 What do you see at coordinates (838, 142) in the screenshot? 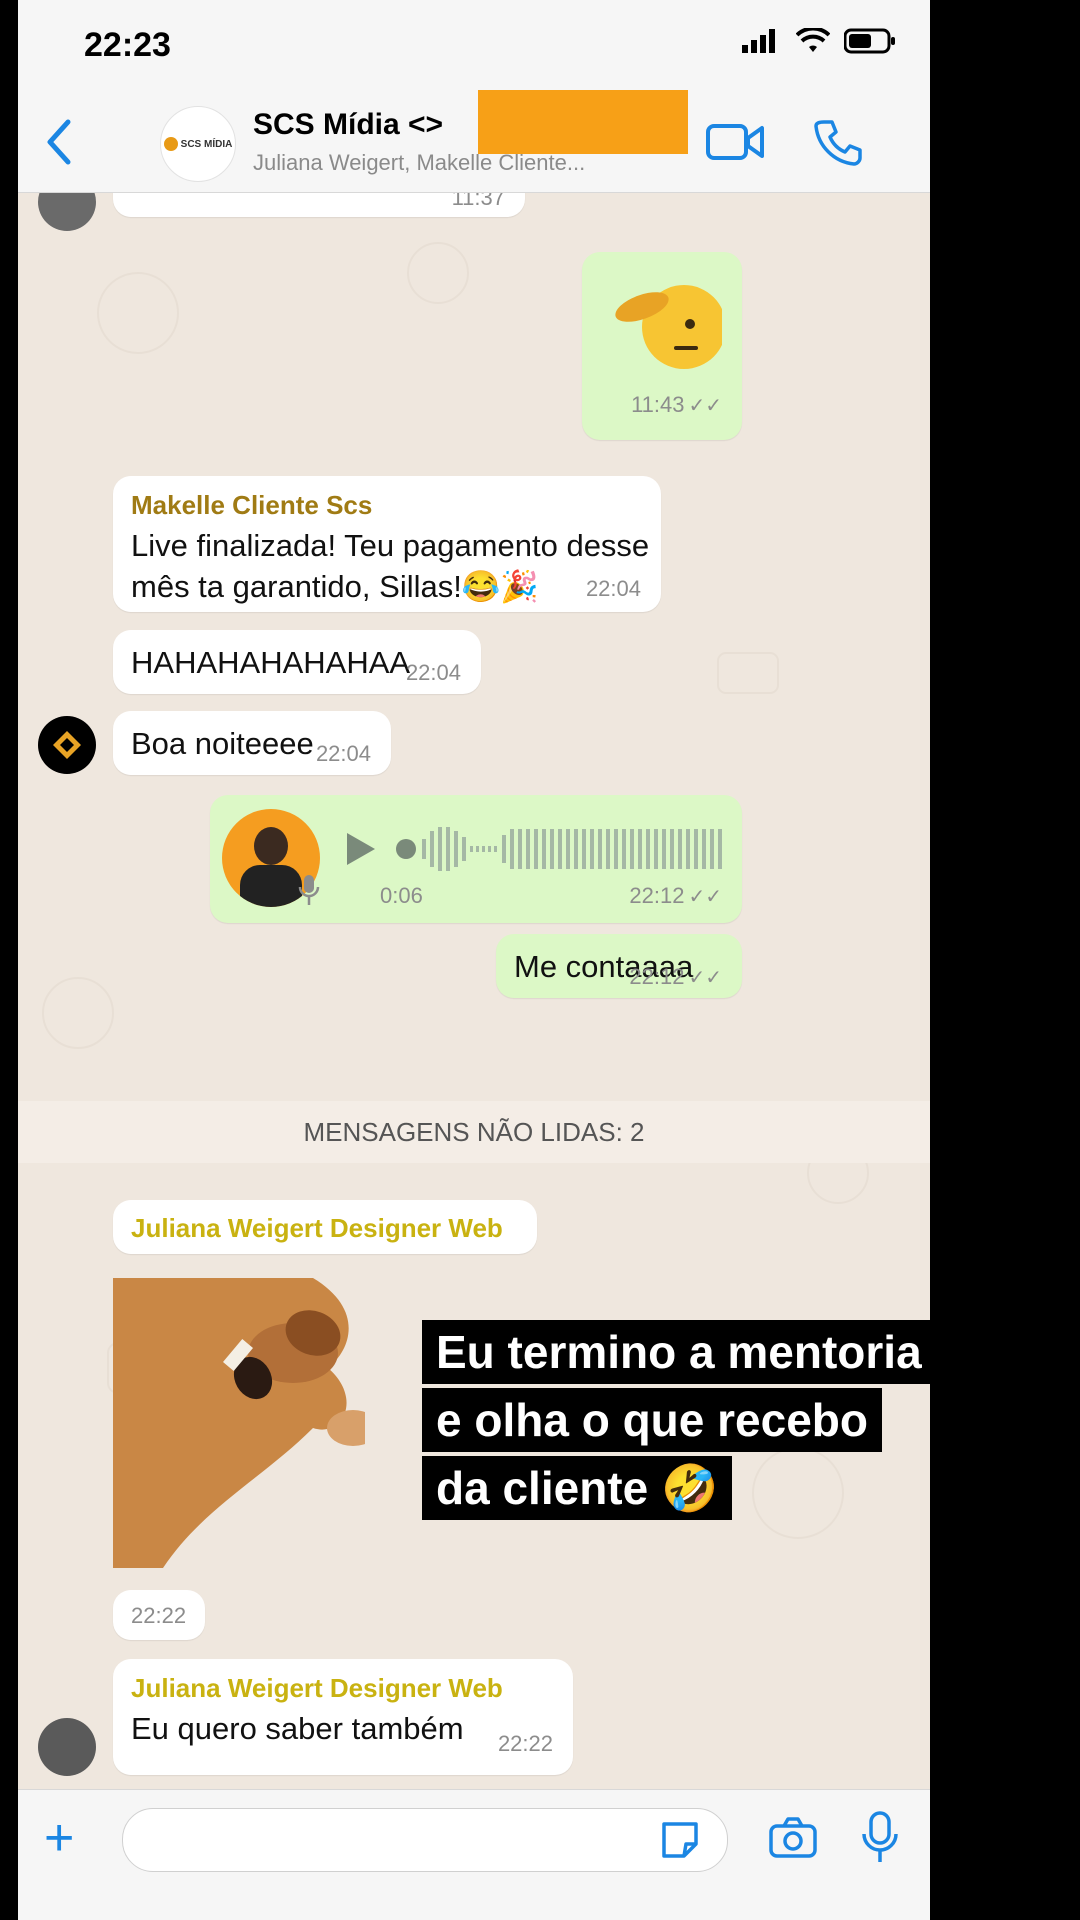
I see `phone-call-icon` at bounding box center [838, 142].